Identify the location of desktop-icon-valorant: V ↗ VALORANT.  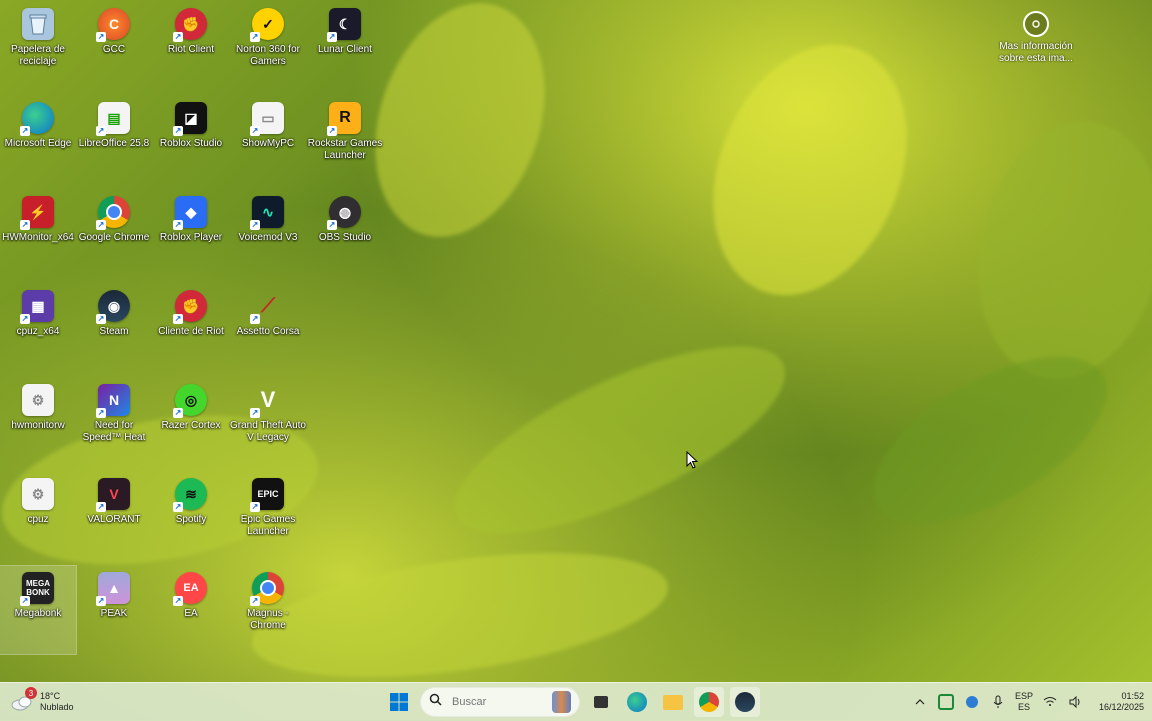
(114, 516).